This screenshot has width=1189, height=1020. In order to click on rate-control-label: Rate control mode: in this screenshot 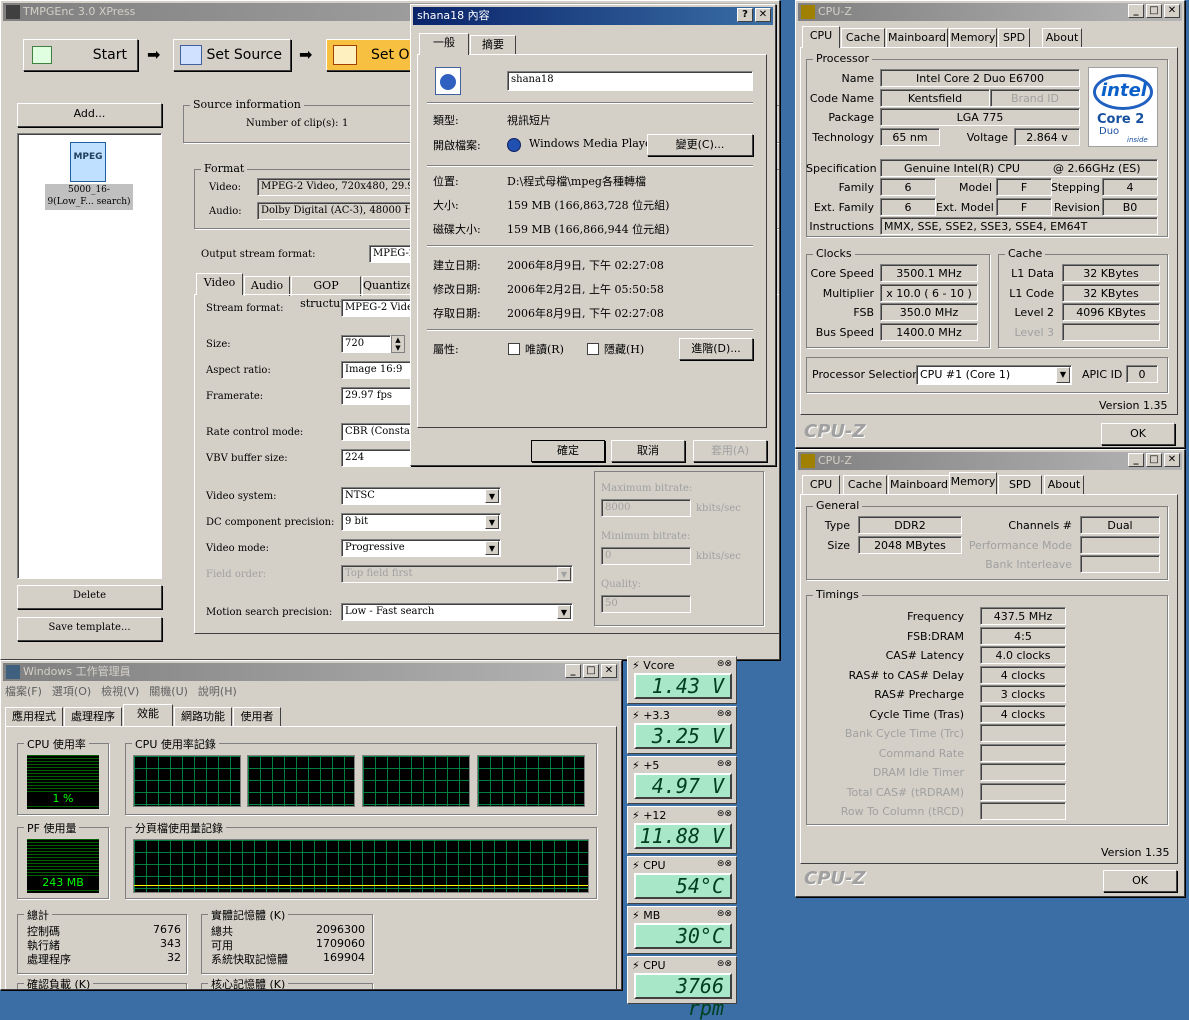, I will do `click(255, 432)`.